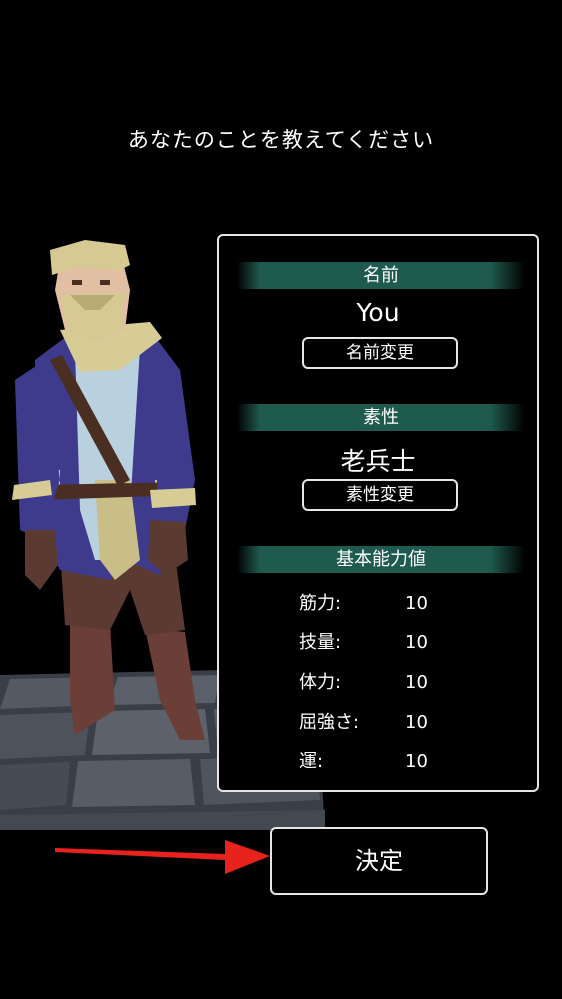 This screenshot has width=562, height=999. What do you see at coordinates (399, 604) in the screenshot?
I see `stat-row: 筋力: 10` at bounding box center [399, 604].